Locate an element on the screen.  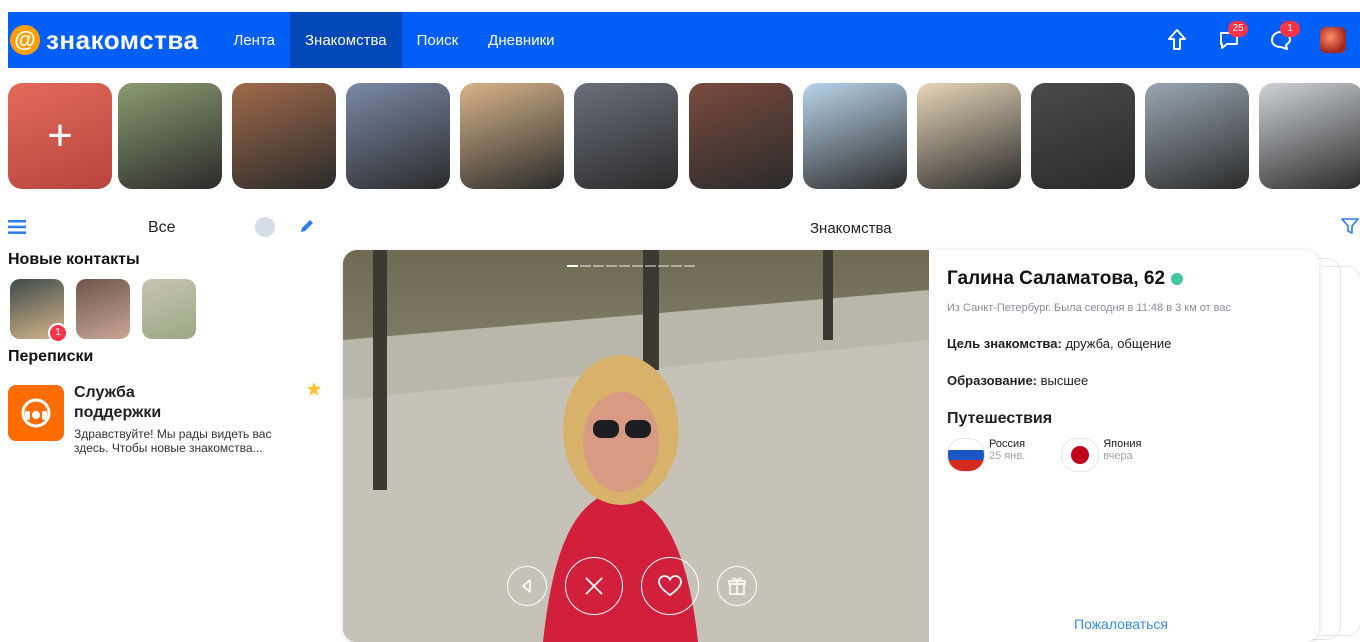
logo: @ знакомства is located at coordinates (104, 40).